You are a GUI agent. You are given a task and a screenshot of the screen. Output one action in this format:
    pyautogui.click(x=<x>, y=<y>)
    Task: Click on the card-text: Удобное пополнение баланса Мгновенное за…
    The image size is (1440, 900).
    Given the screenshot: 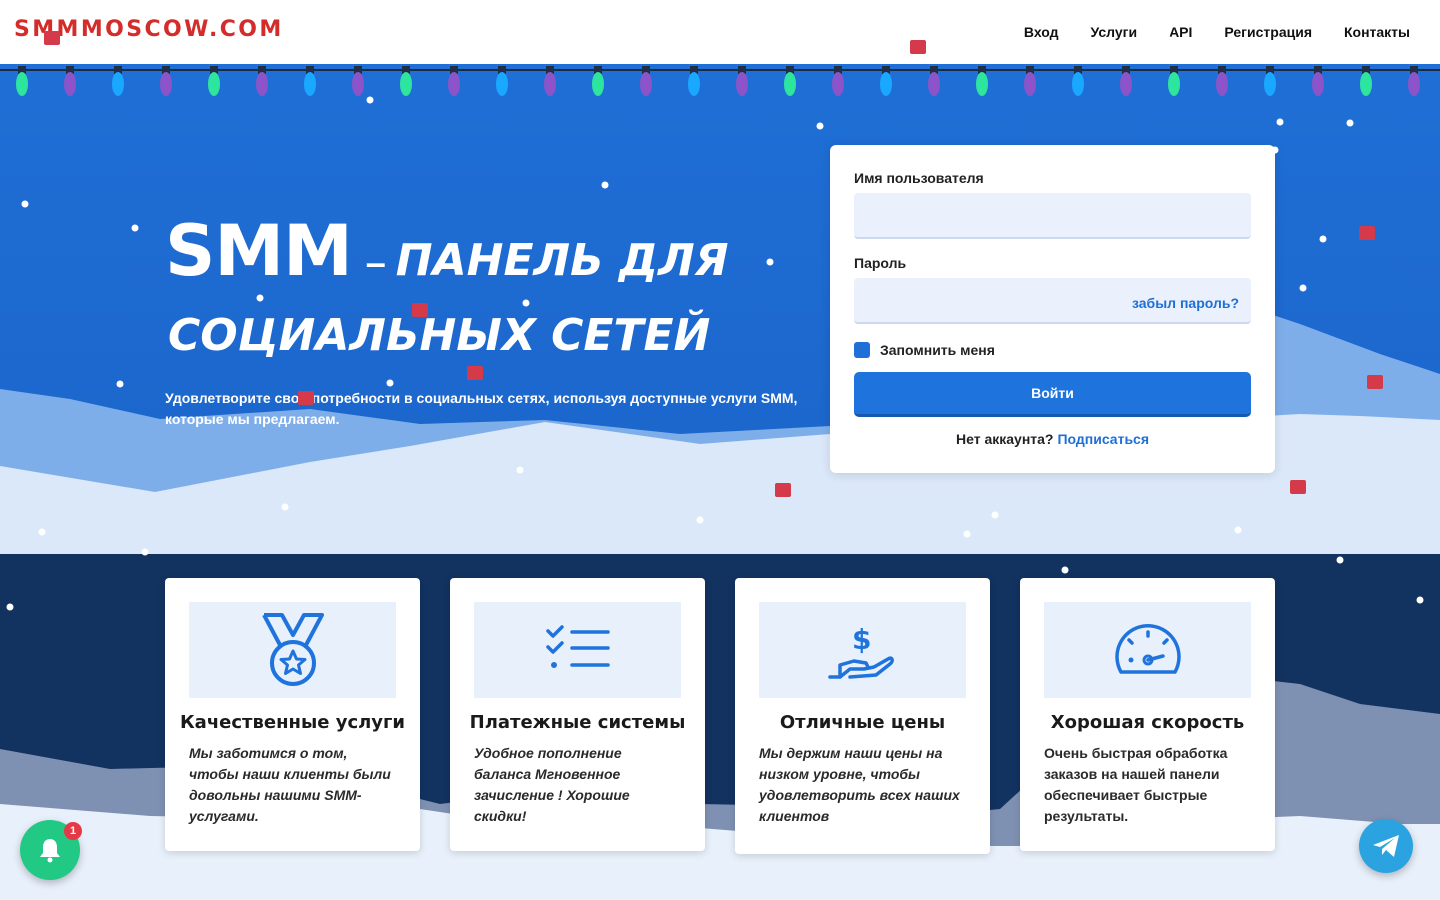 What is the action you would take?
    pyautogui.click(x=552, y=784)
    